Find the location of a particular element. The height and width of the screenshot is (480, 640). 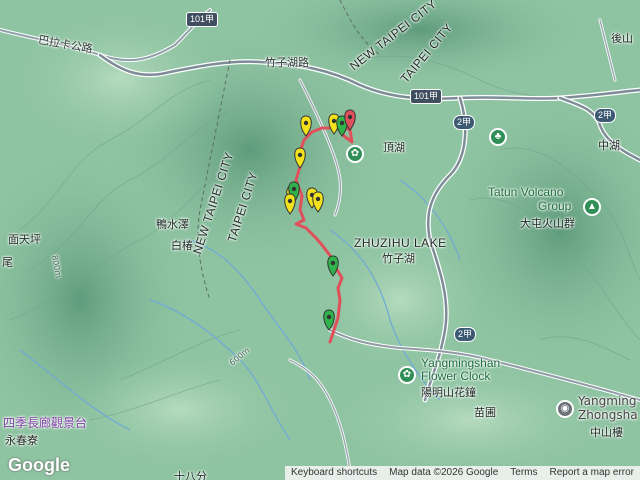

place-label-baizhui: 白椿 is located at coordinates (182, 245).